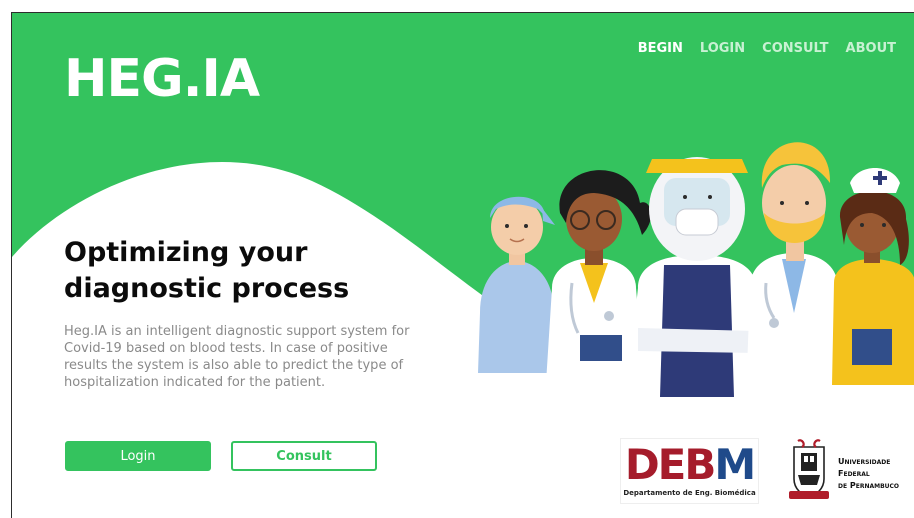 Image resolution: width=914 pixels, height=518 pixels. I want to click on hero-title-line2: diagnostic process, so click(207, 288).